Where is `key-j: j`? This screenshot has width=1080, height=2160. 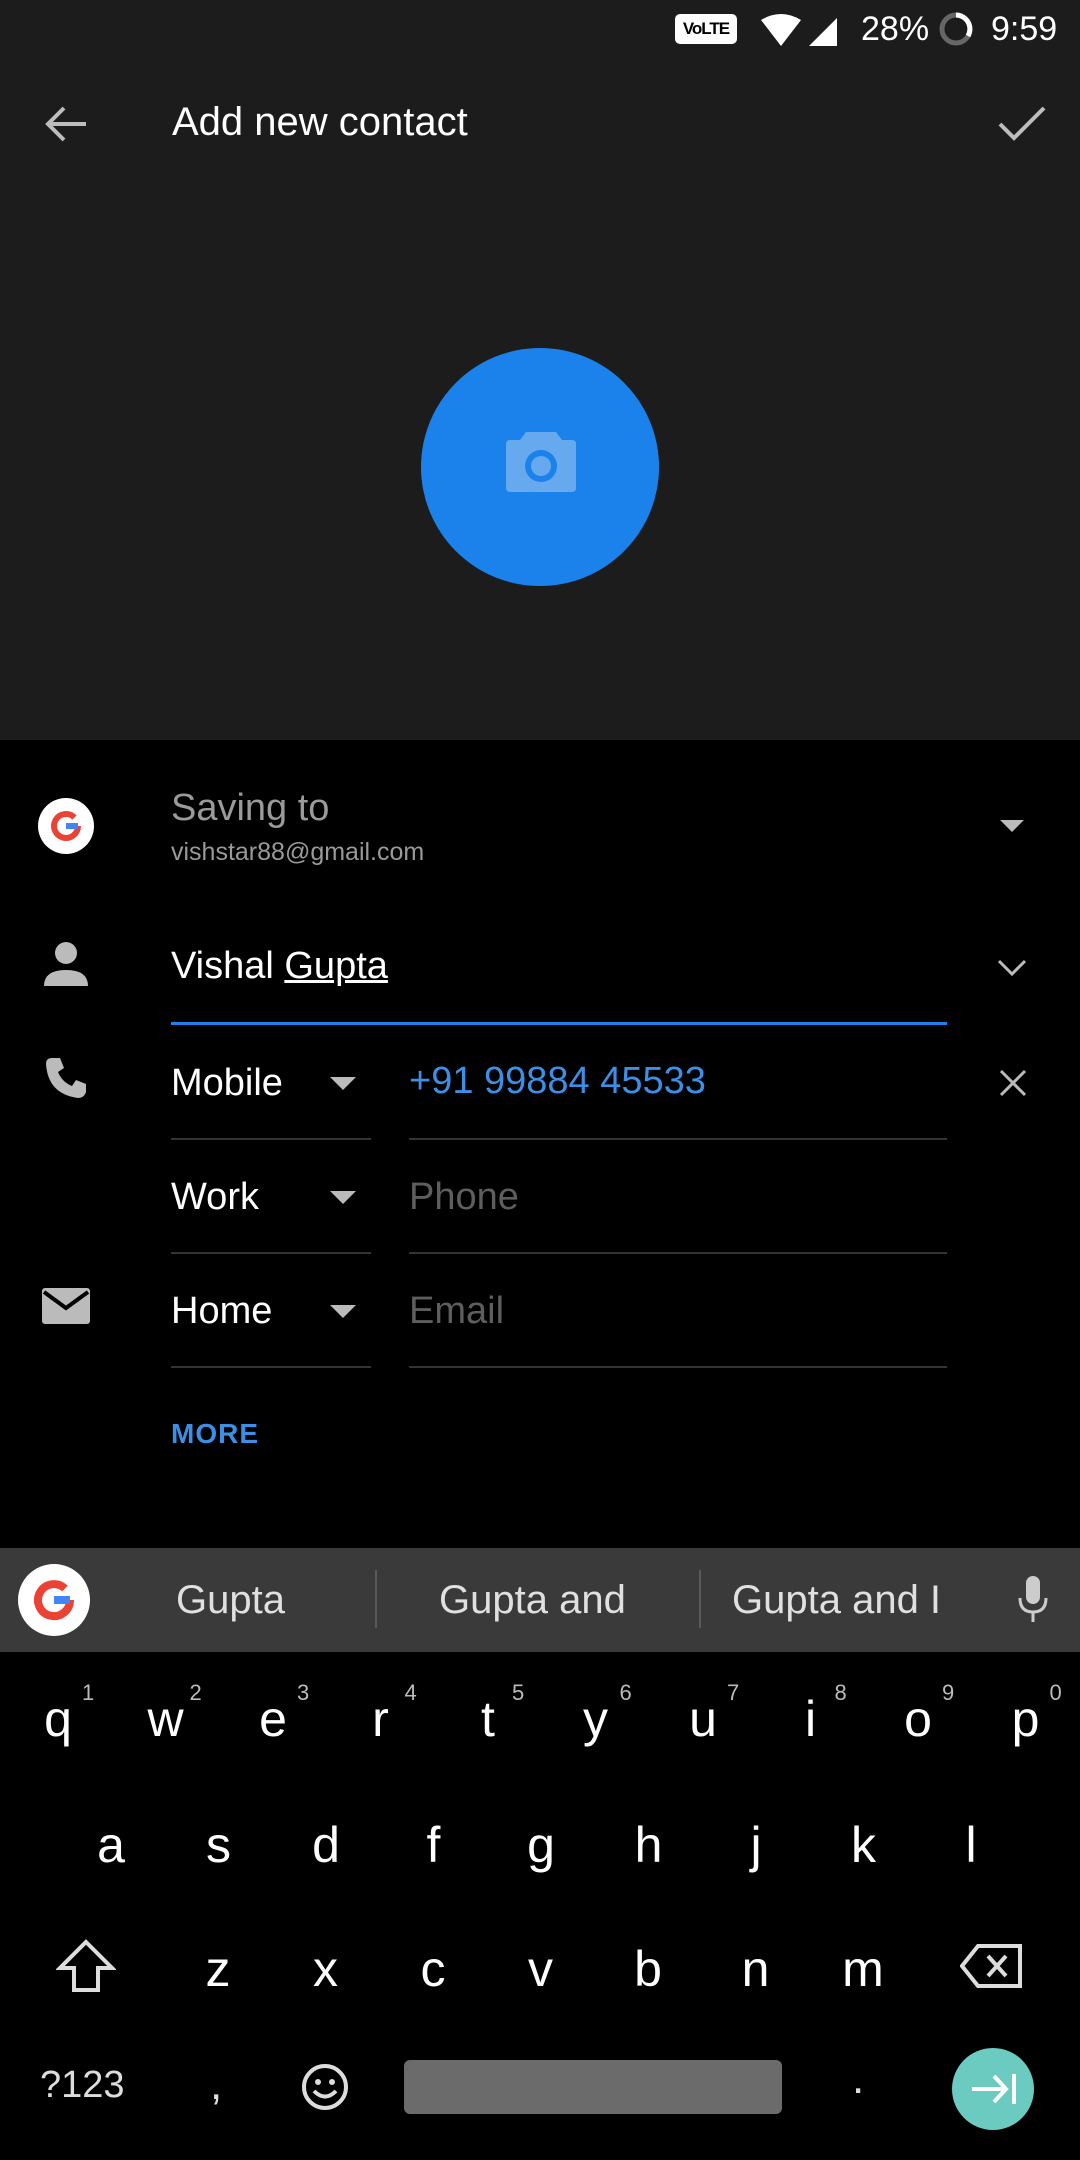 key-j: j is located at coordinates (756, 1845).